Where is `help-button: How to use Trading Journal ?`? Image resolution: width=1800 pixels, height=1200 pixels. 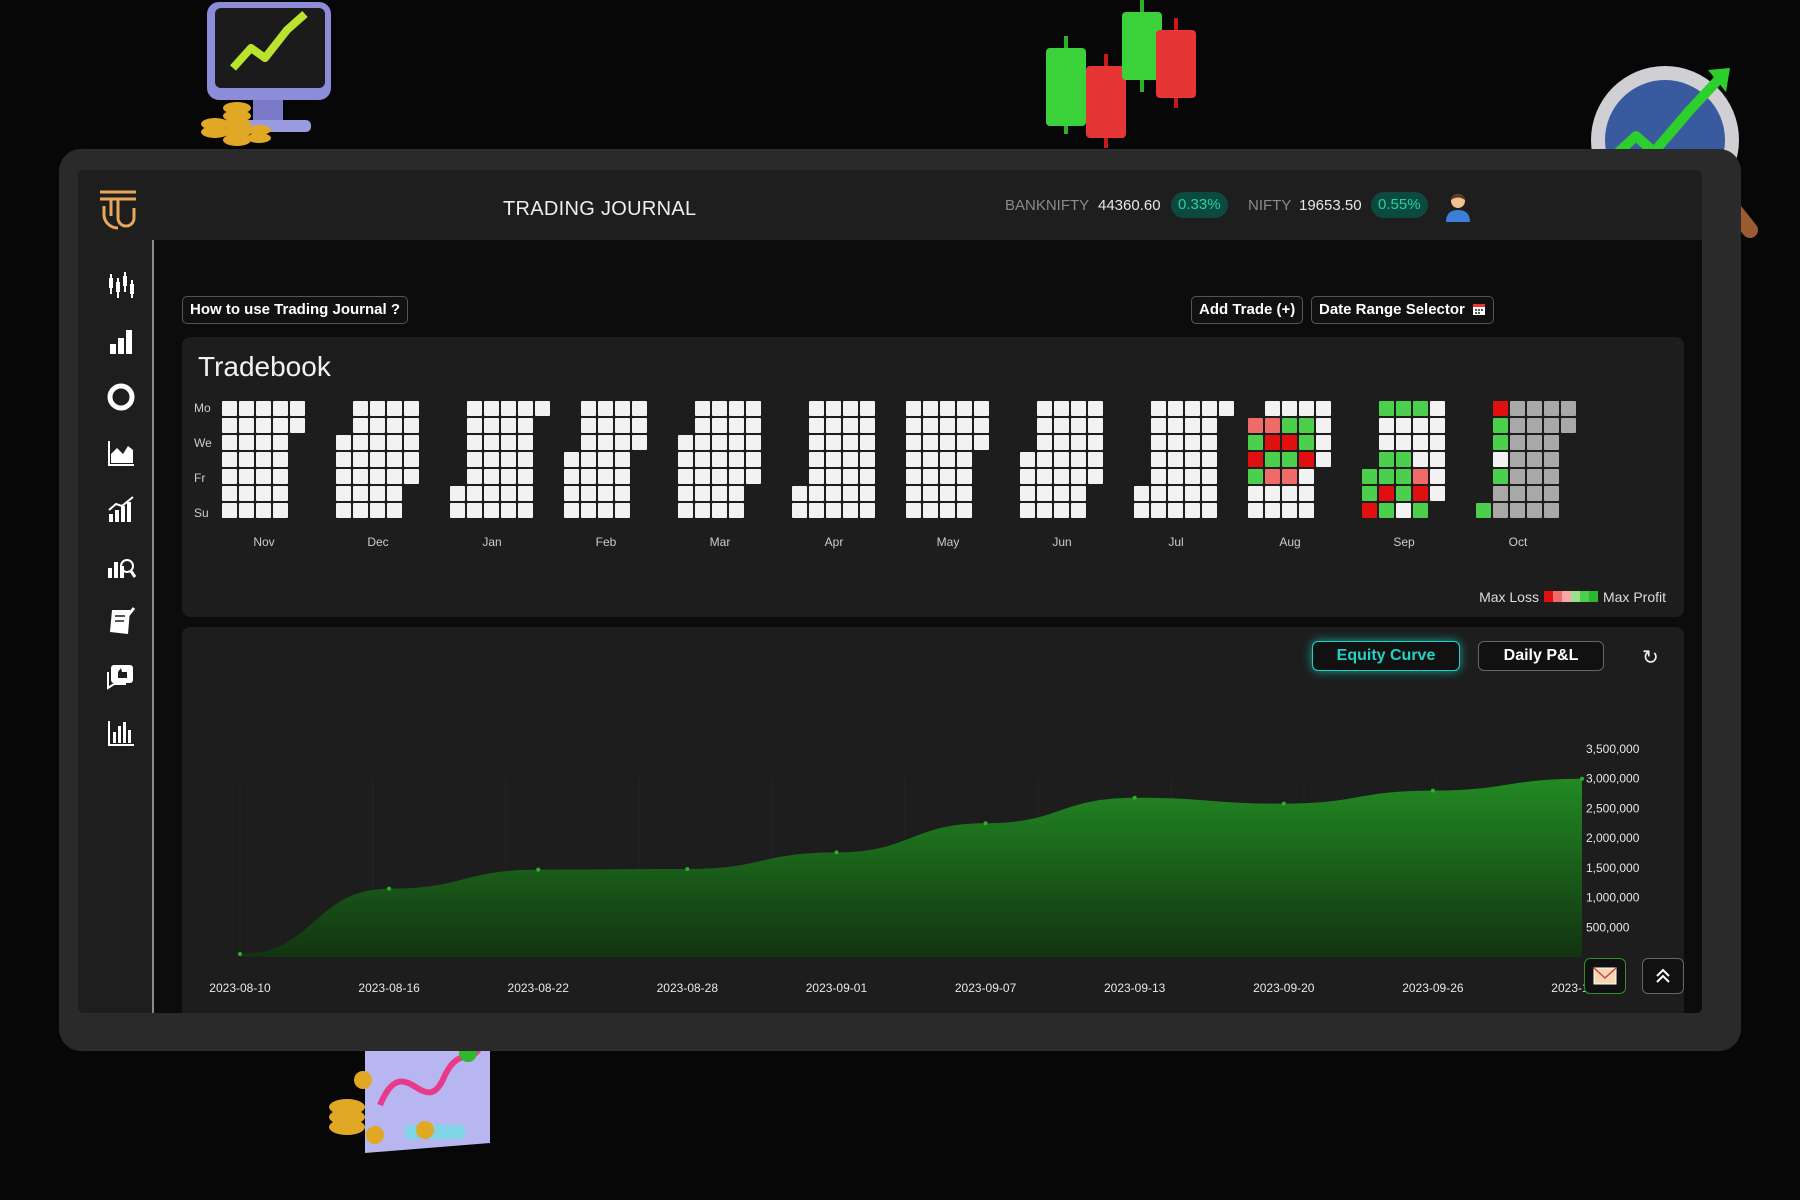 help-button: How to use Trading Journal ? is located at coordinates (295, 310).